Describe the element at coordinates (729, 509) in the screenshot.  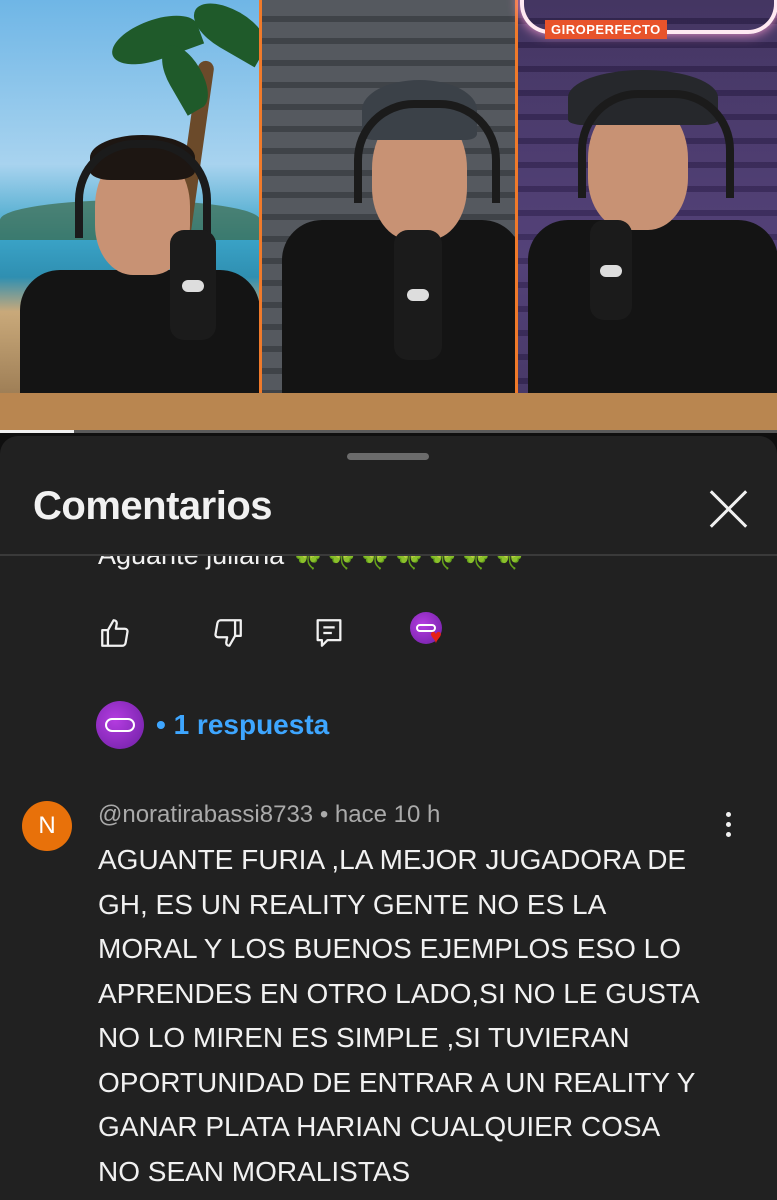
I see `close-icon` at that location.